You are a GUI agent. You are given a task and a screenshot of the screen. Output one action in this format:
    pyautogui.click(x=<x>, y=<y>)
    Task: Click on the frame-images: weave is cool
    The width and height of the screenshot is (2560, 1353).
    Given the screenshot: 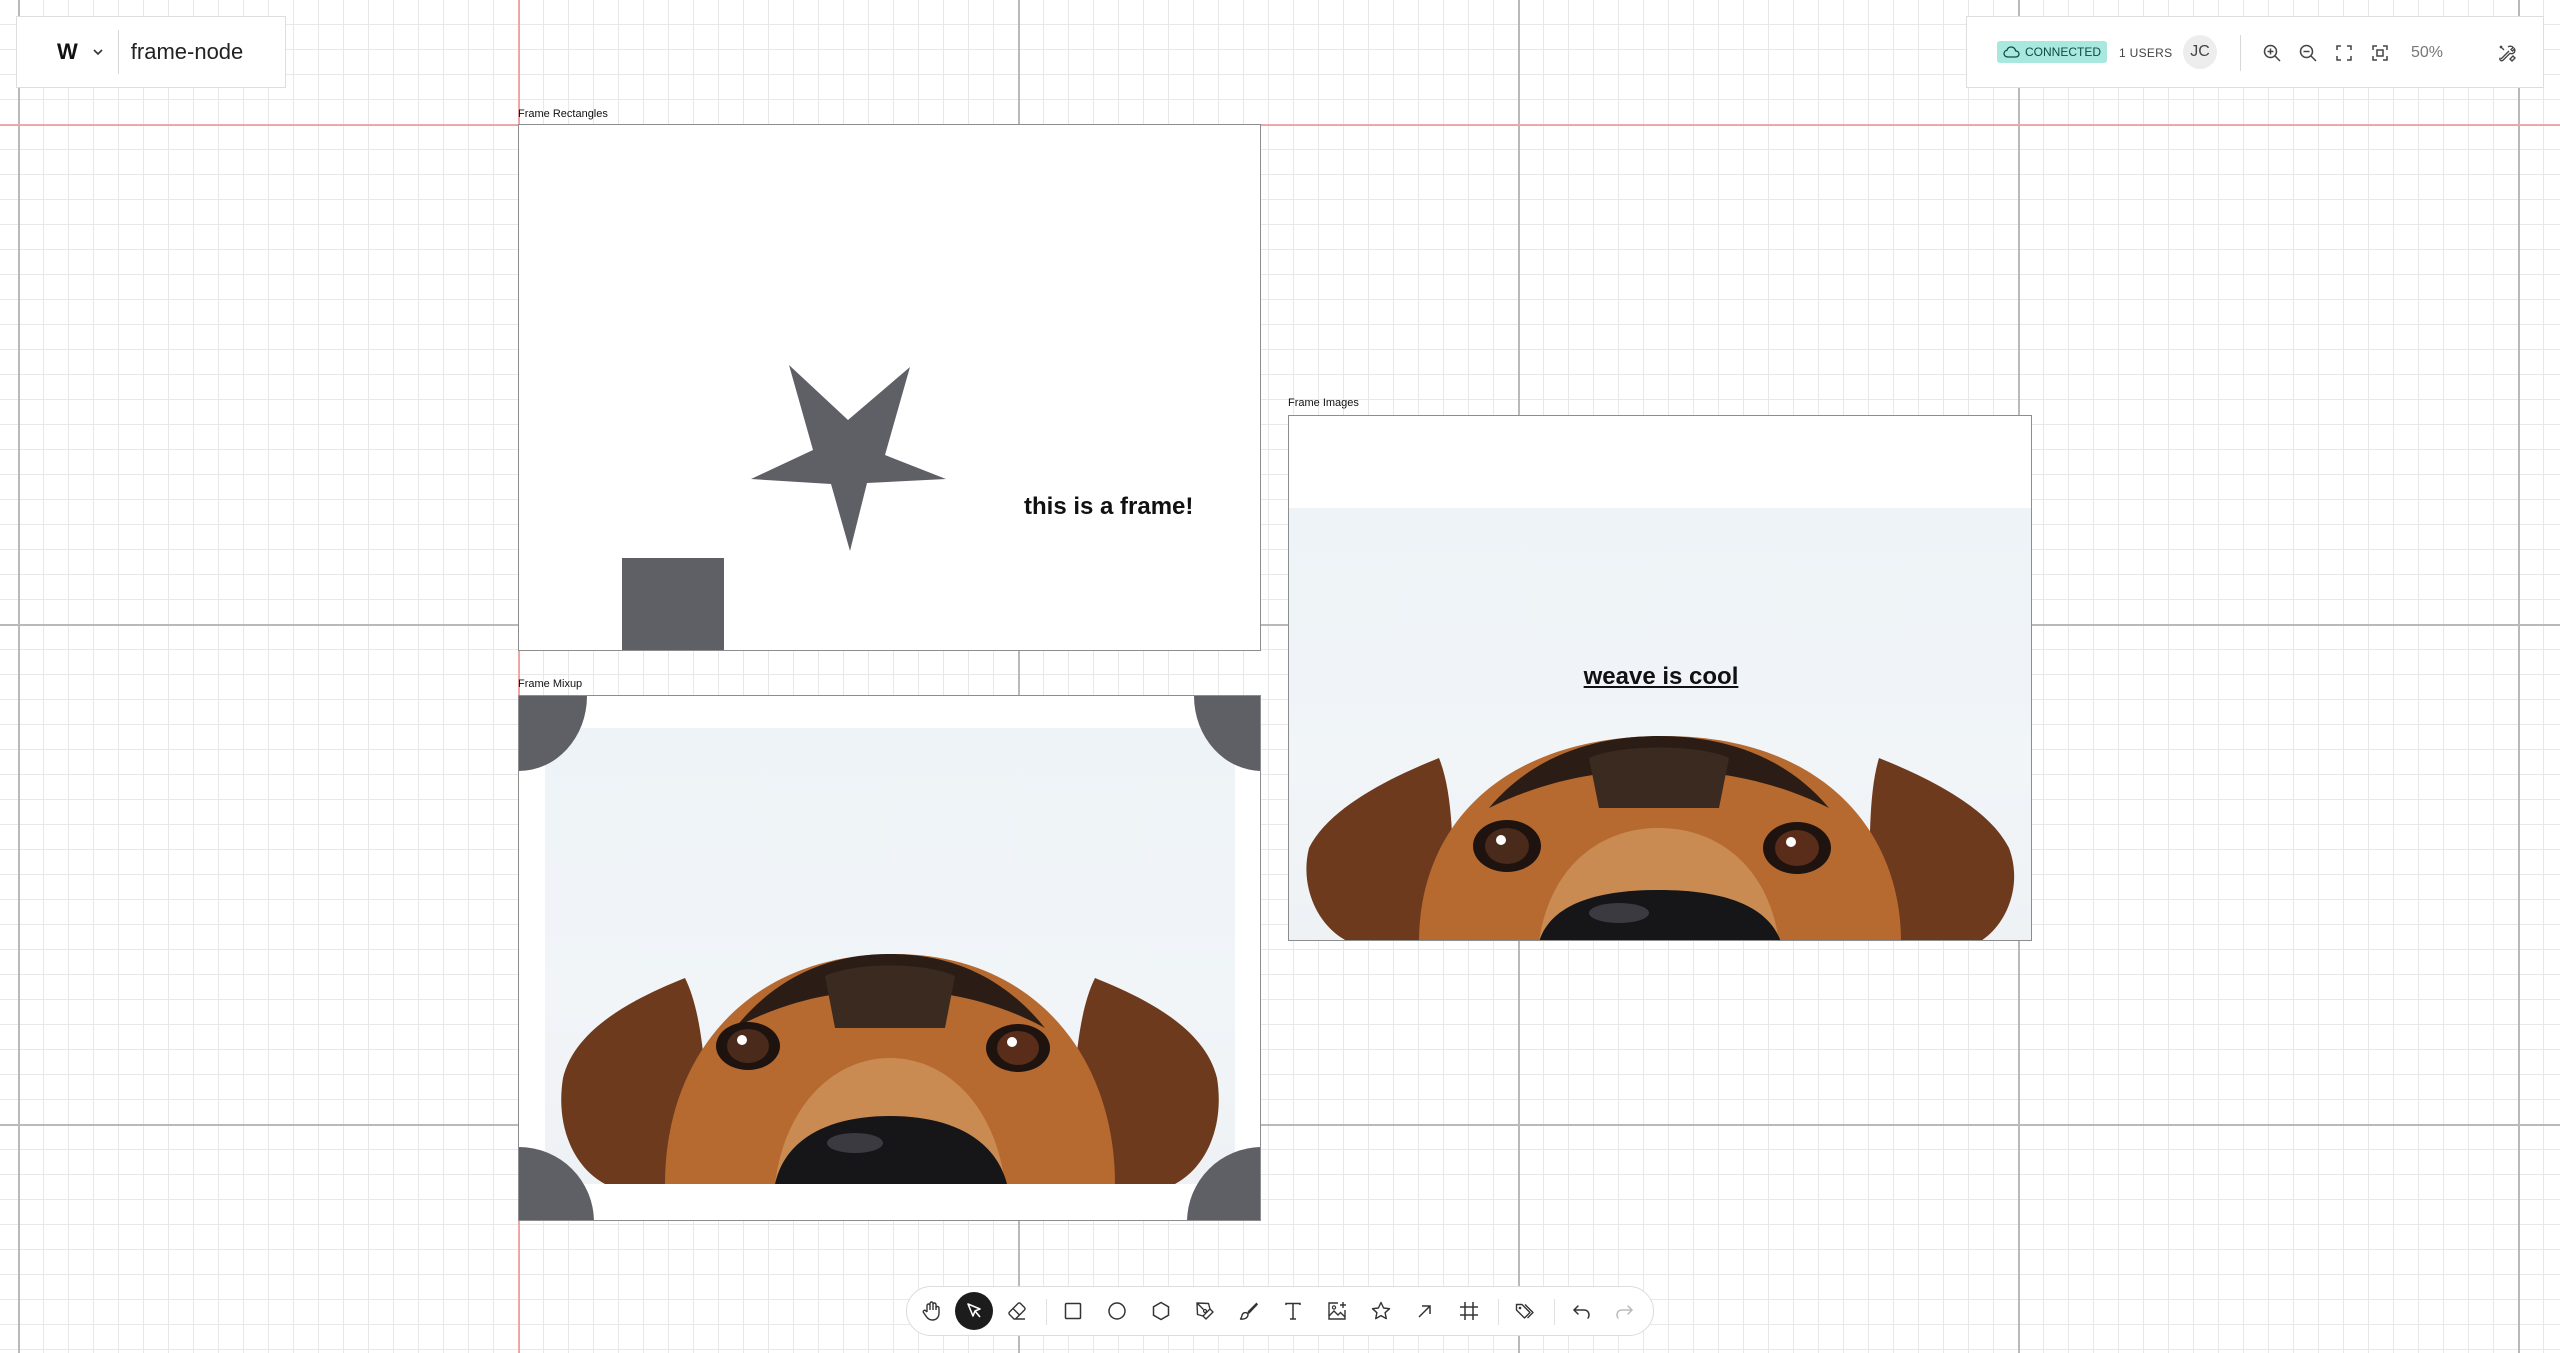 What is the action you would take?
    pyautogui.click(x=1660, y=678)
    